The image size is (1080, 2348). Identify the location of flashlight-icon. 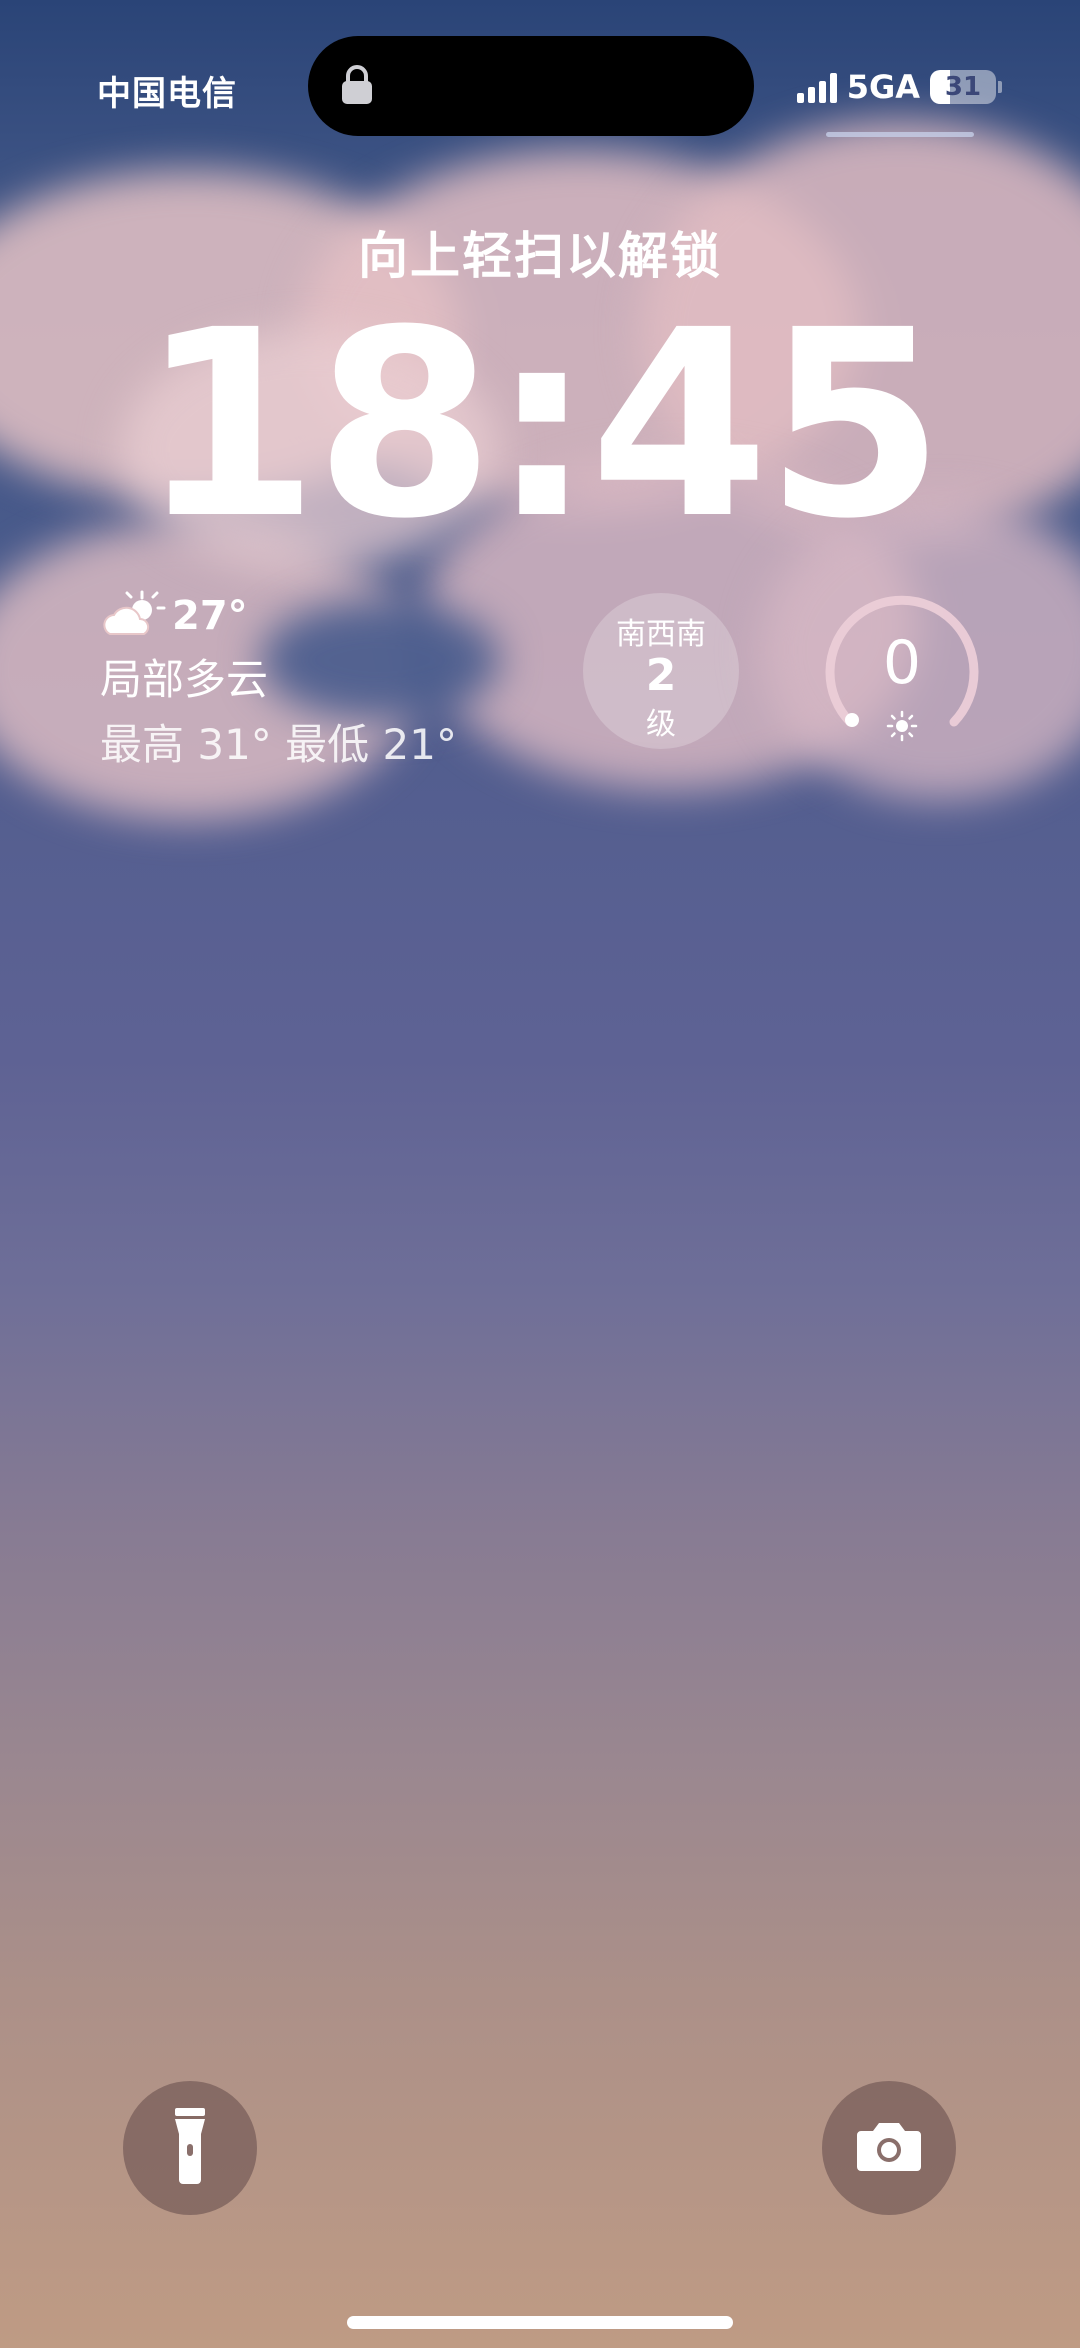
(190, 2148).